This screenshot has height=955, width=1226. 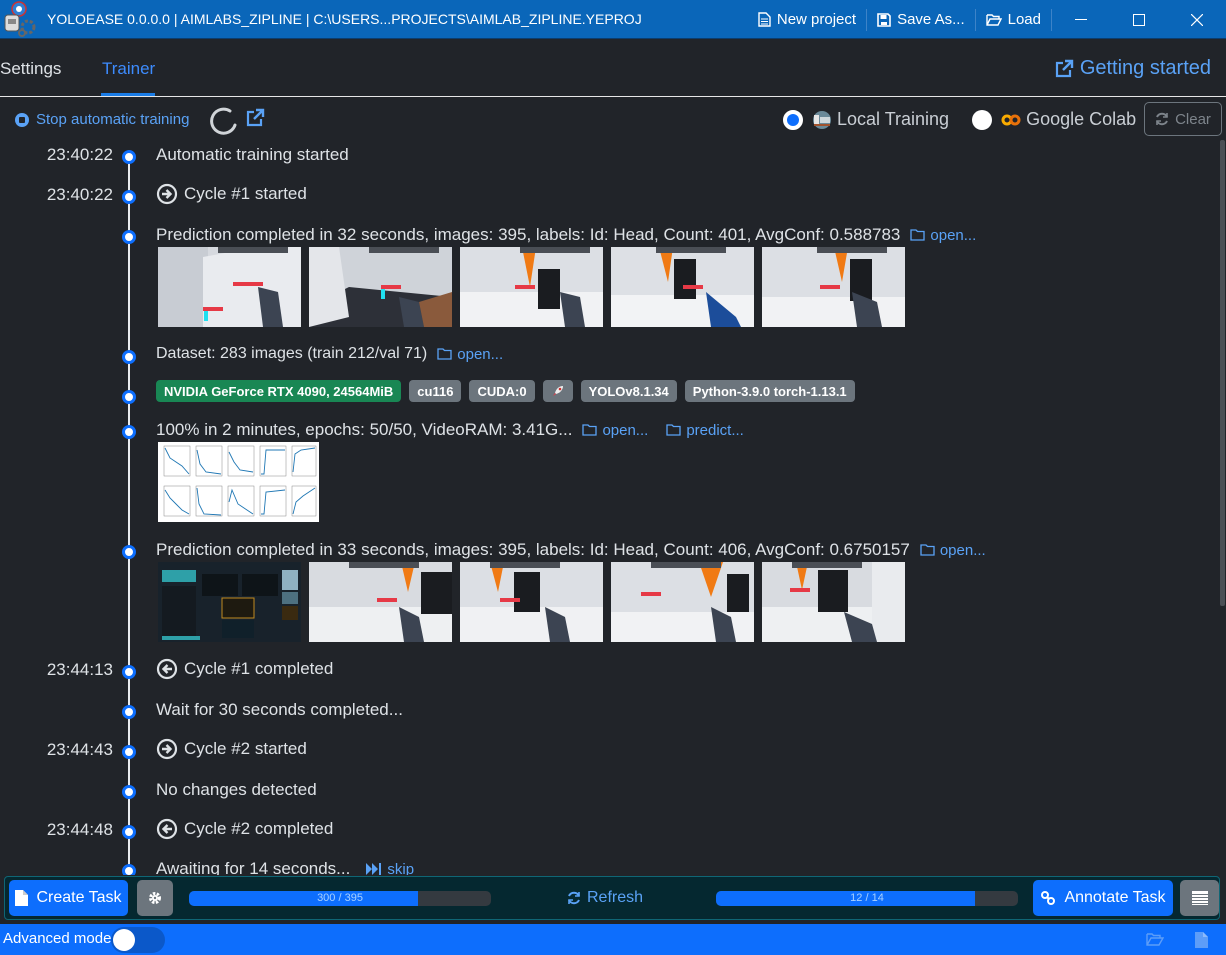 What do you see at coordinates (1081, 119) in the screenshot?
I see `google-colab-label: Google Colab` at bounding box center [1081, 119].